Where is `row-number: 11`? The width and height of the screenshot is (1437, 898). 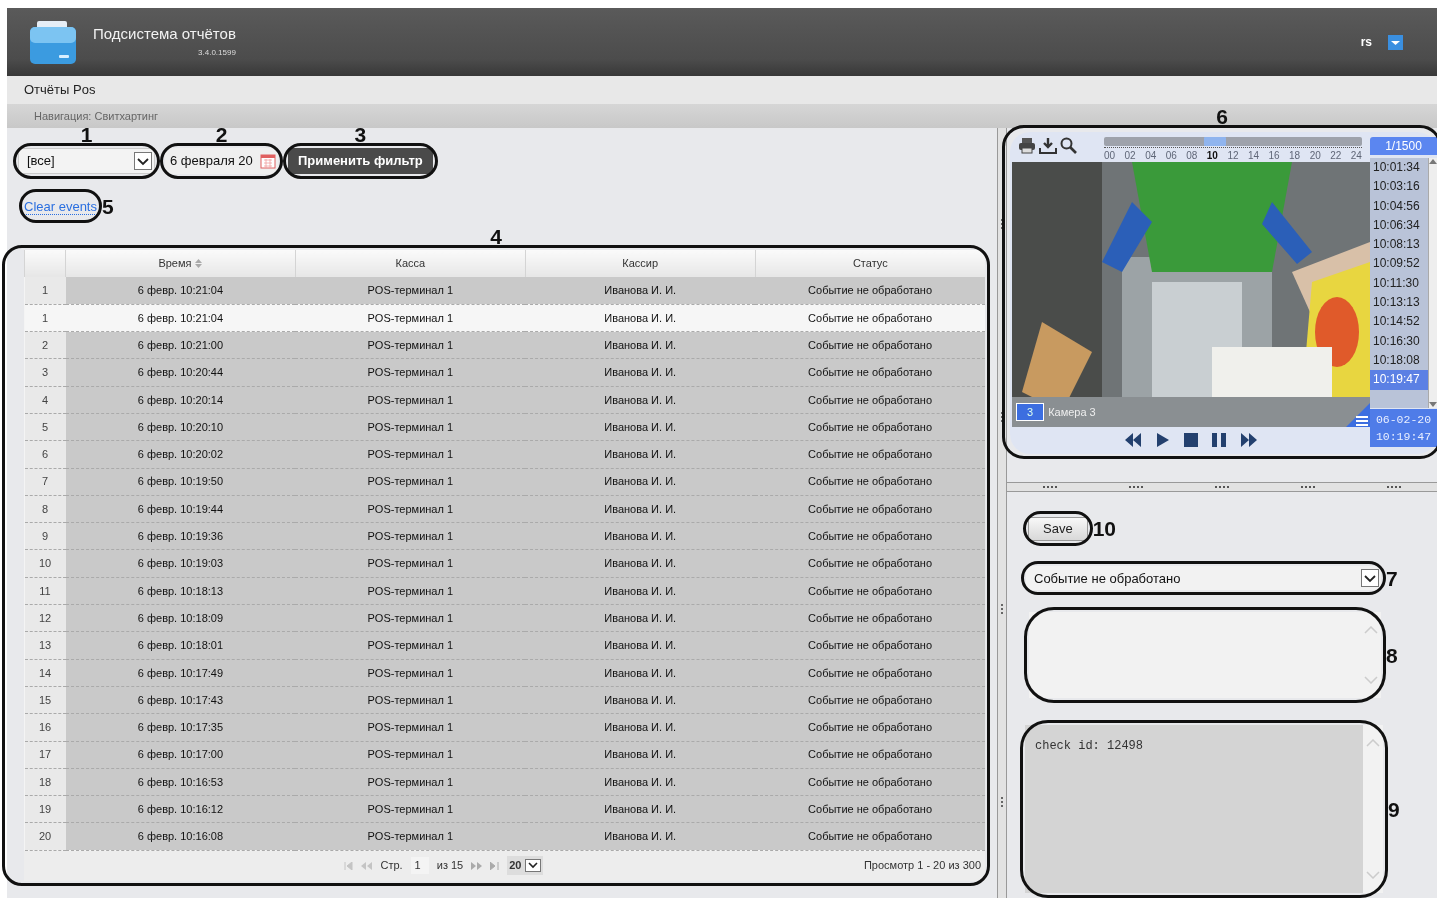
row-number: 11 is located at coordinates (45, 590).